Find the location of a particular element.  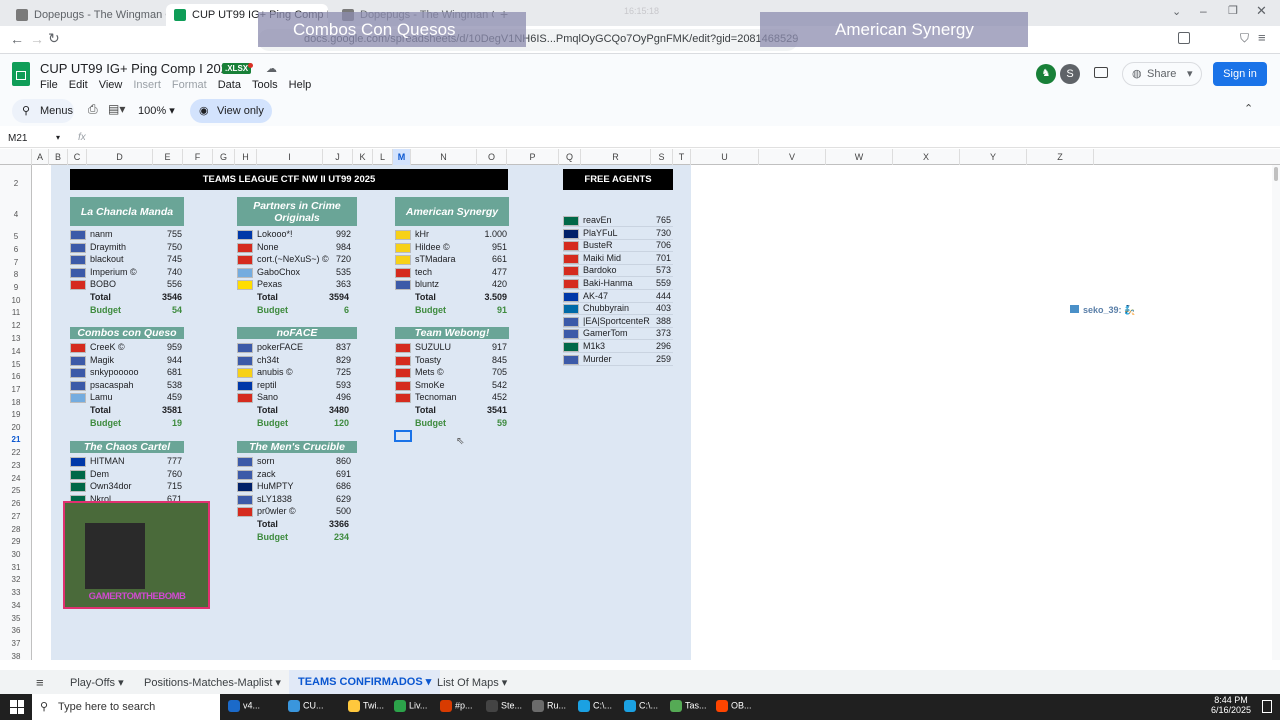

column-header: J is located at coordinates (338, 157).